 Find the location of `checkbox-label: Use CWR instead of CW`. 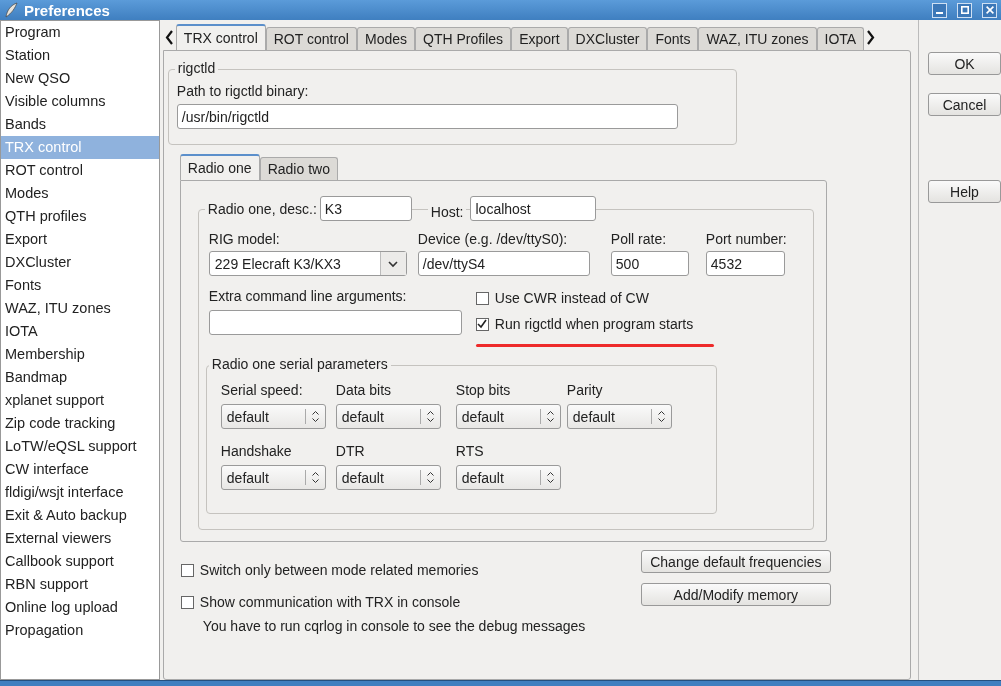

checkbox-label: Use CWR instead of CW is located at coordinates (571, 298).